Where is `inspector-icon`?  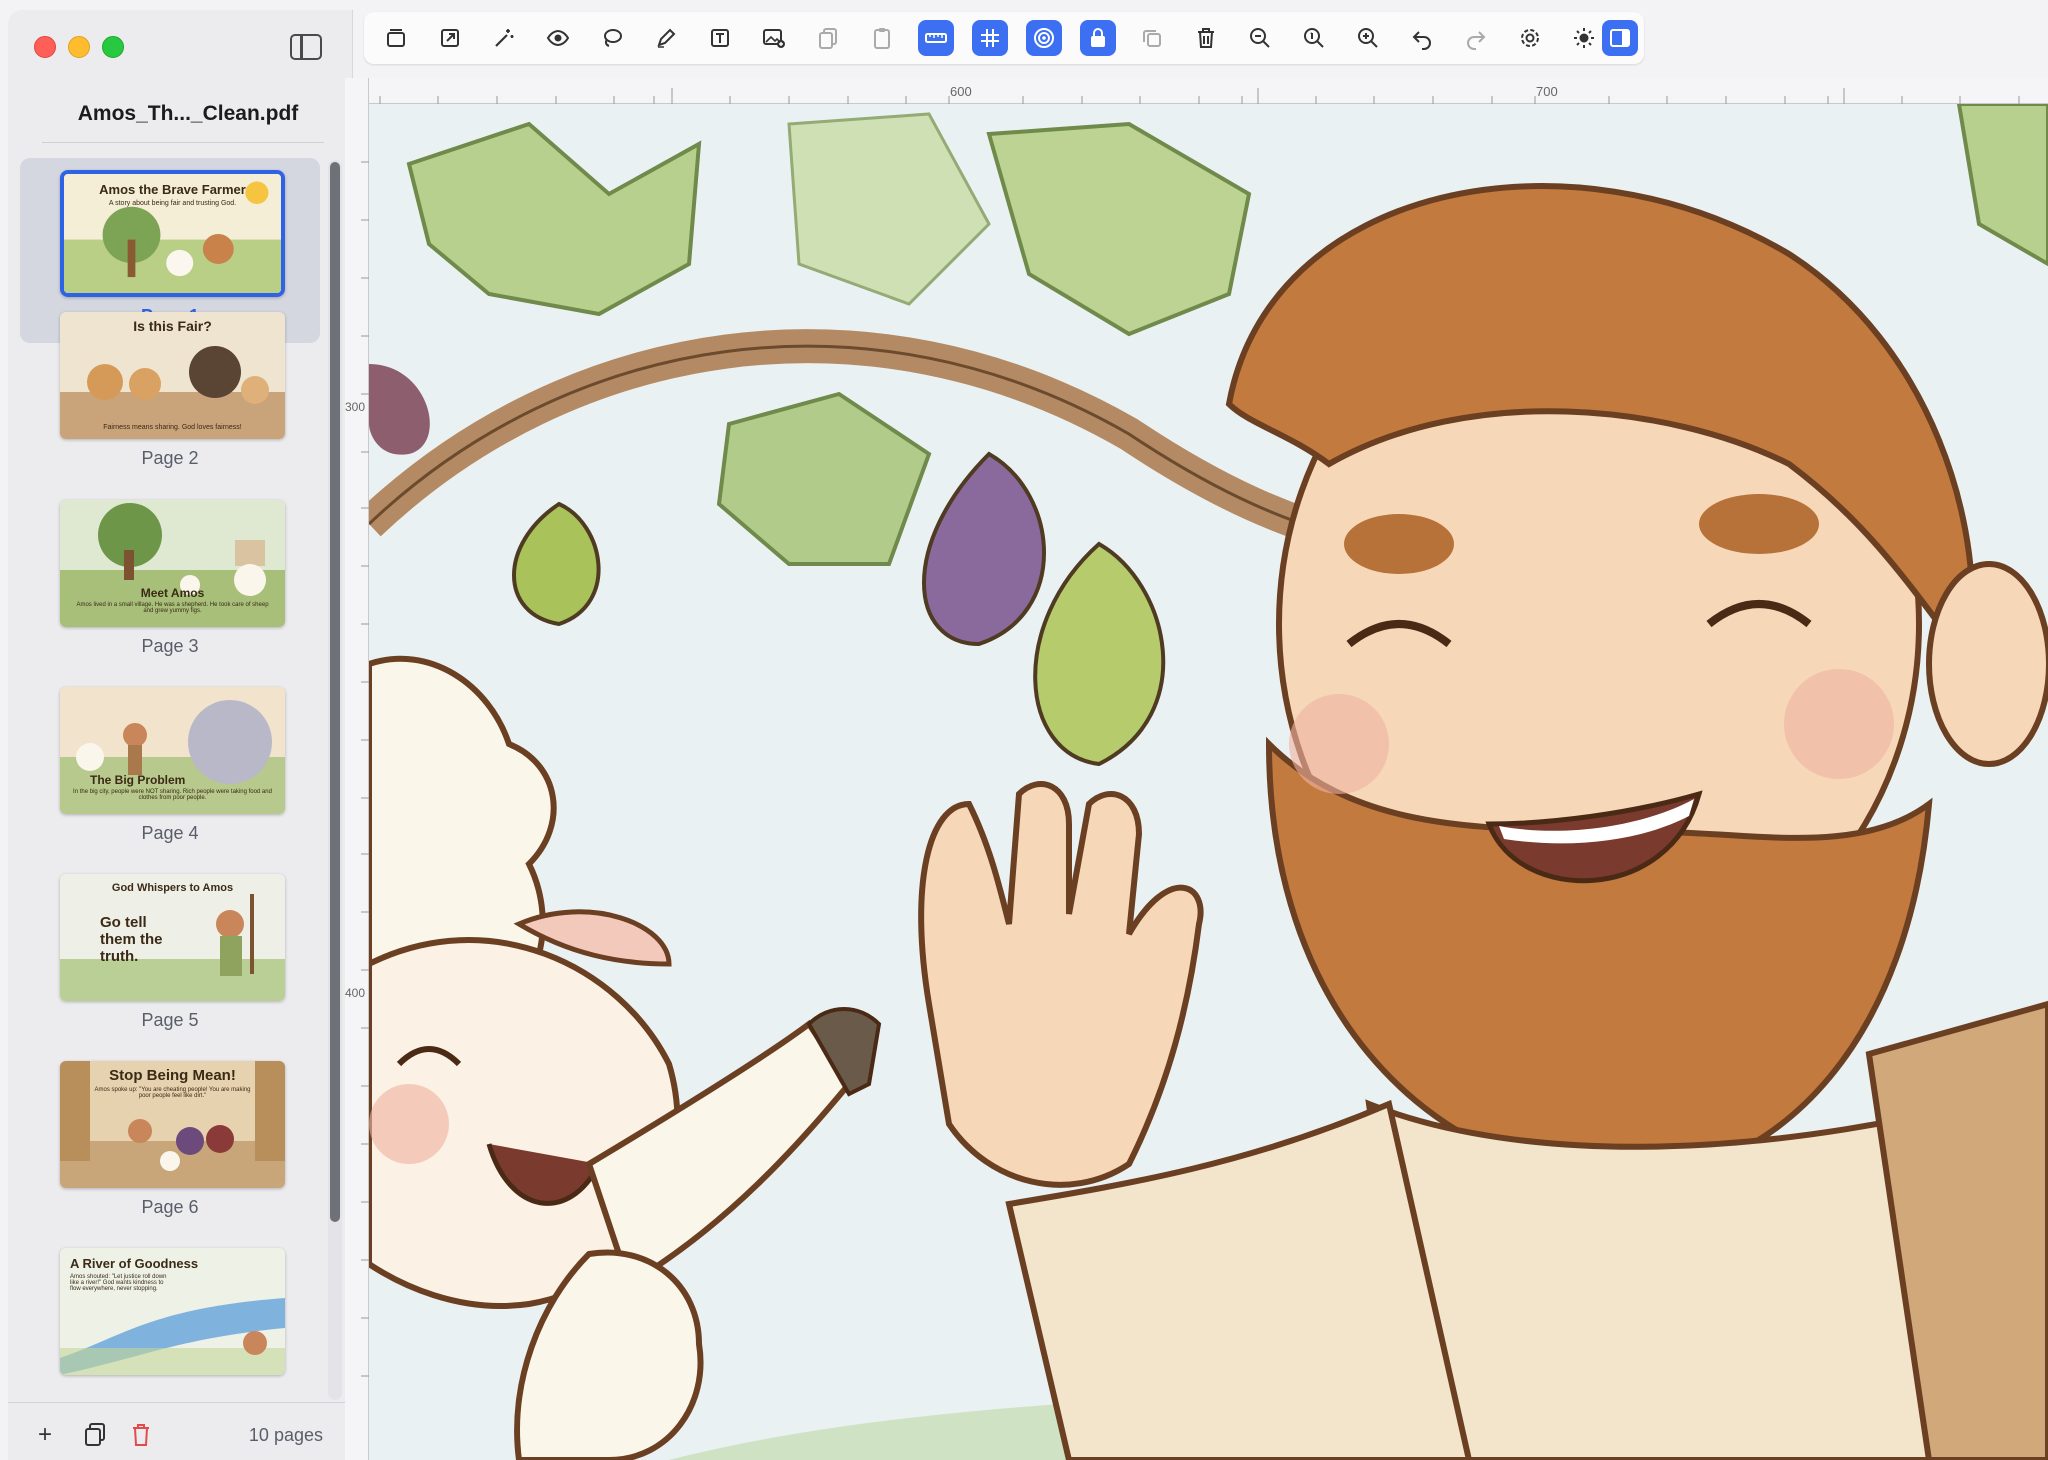 inspector-icon is located at coordinates (1620, 38).